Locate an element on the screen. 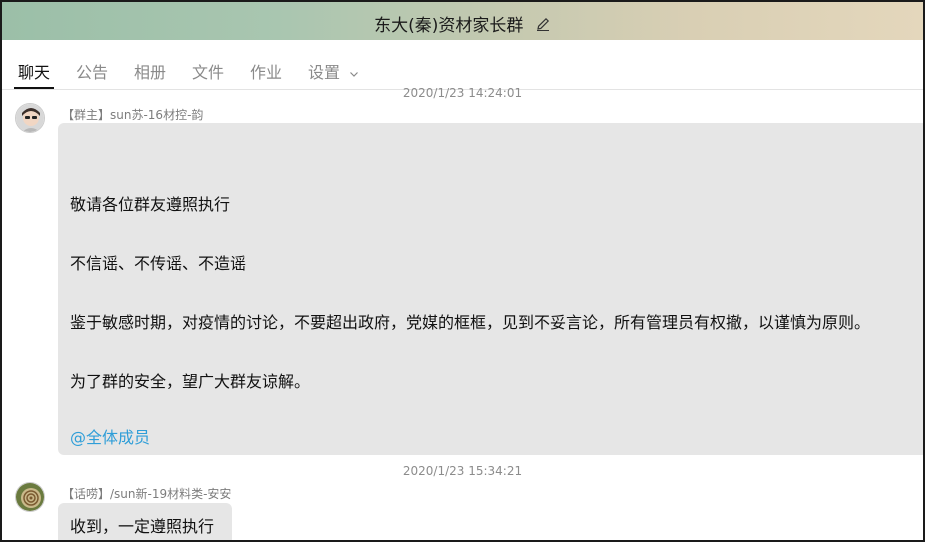 This screenshot has width=925, height=542. message-bubble: 收到，一定遵照执行 is located at coordinates (145, 521).